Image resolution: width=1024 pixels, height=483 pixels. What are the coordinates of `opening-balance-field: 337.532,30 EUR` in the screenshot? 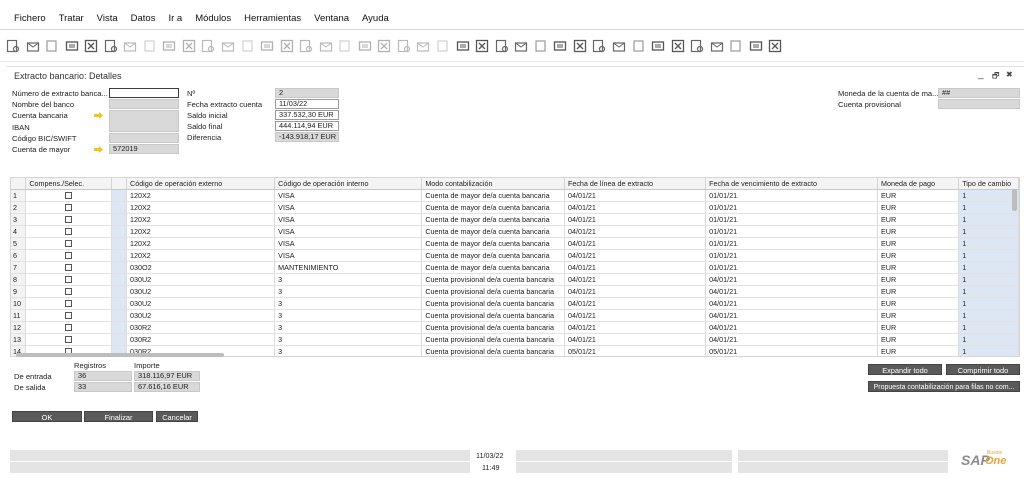 It's located at (307, 115).